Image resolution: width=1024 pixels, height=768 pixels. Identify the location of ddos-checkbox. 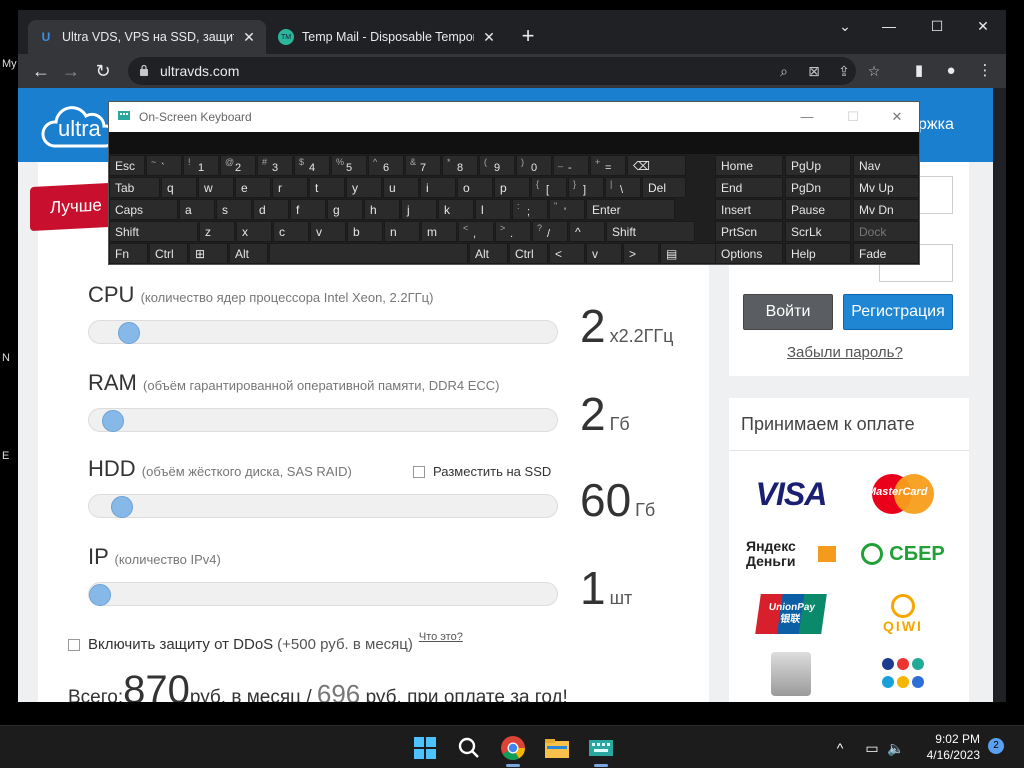
(74, 644).